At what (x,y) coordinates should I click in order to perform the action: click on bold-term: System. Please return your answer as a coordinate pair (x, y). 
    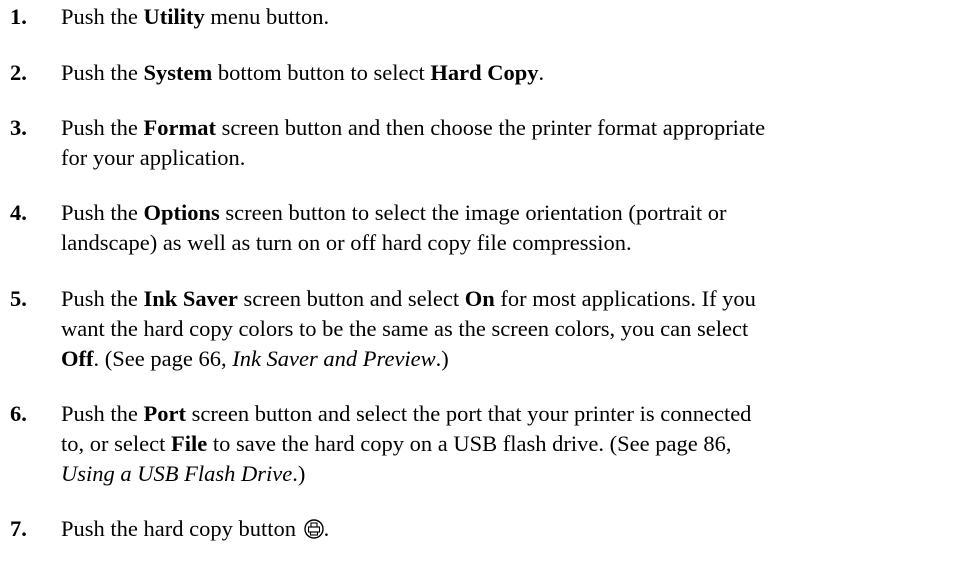
    Looking at the image, I should click on (178, 72).